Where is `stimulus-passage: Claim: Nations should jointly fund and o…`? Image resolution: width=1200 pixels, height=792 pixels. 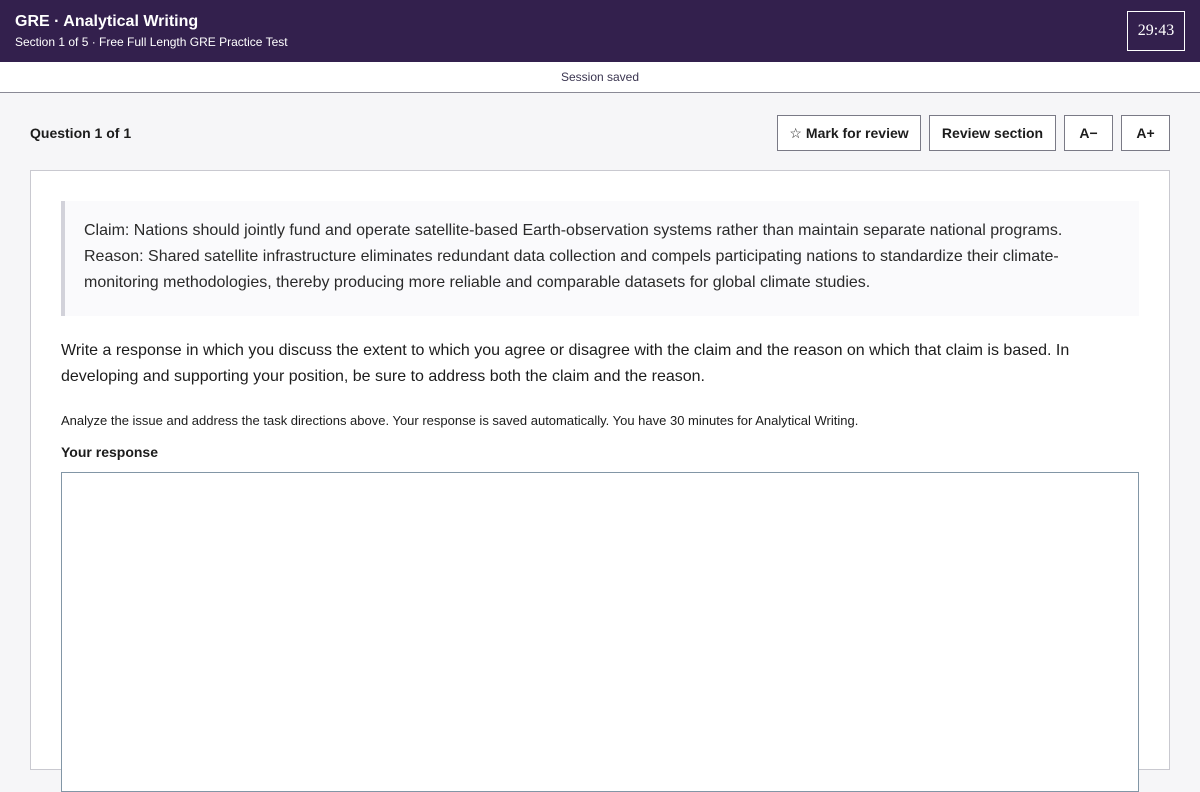 stimulus-passage: Claim: Nations should jointly fund and o… is located at coordinates (600, 258).